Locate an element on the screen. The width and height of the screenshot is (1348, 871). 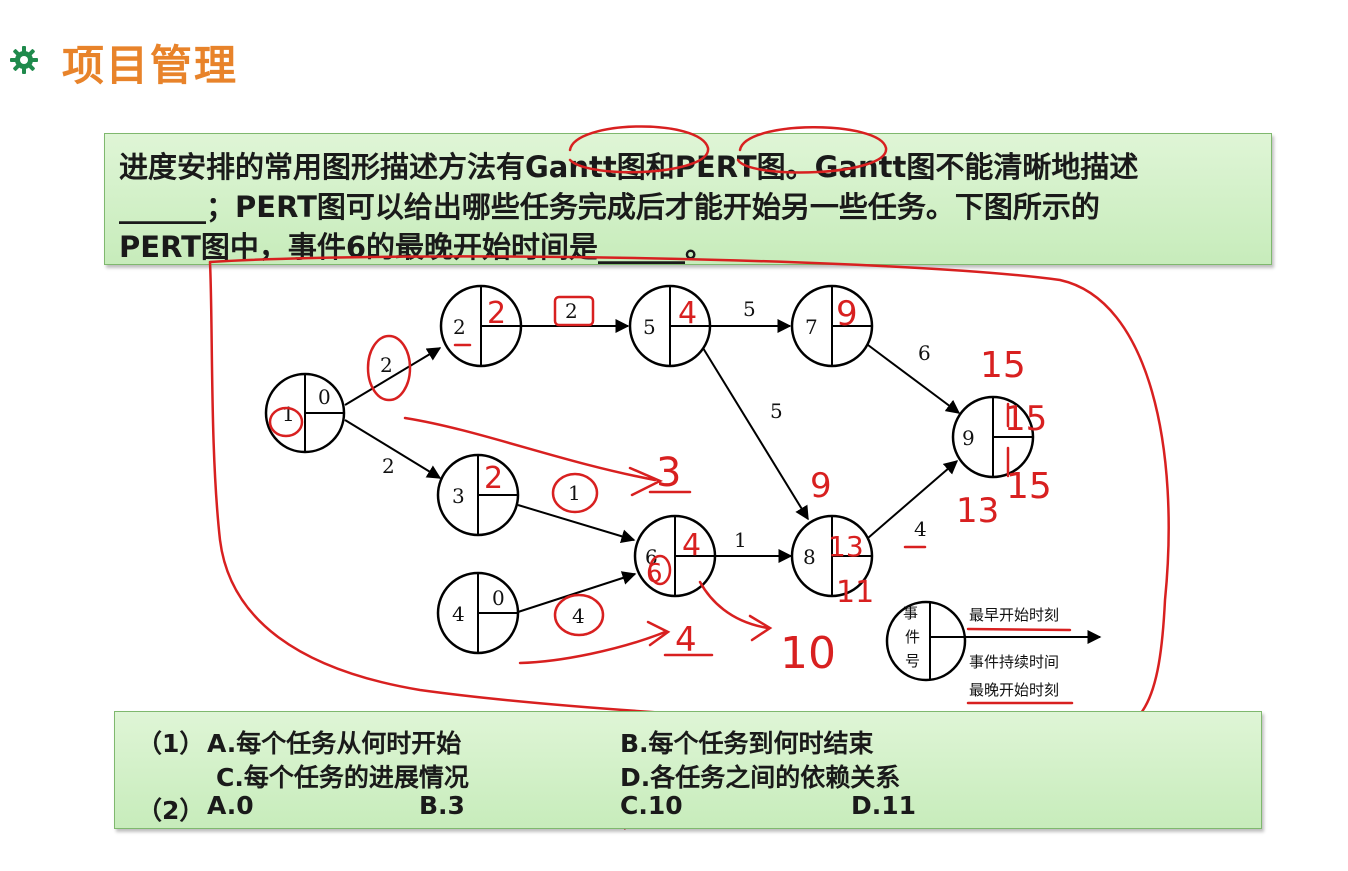
q1-option-b: B.每个任务到何时结束 is located at coordinates (747, 742).